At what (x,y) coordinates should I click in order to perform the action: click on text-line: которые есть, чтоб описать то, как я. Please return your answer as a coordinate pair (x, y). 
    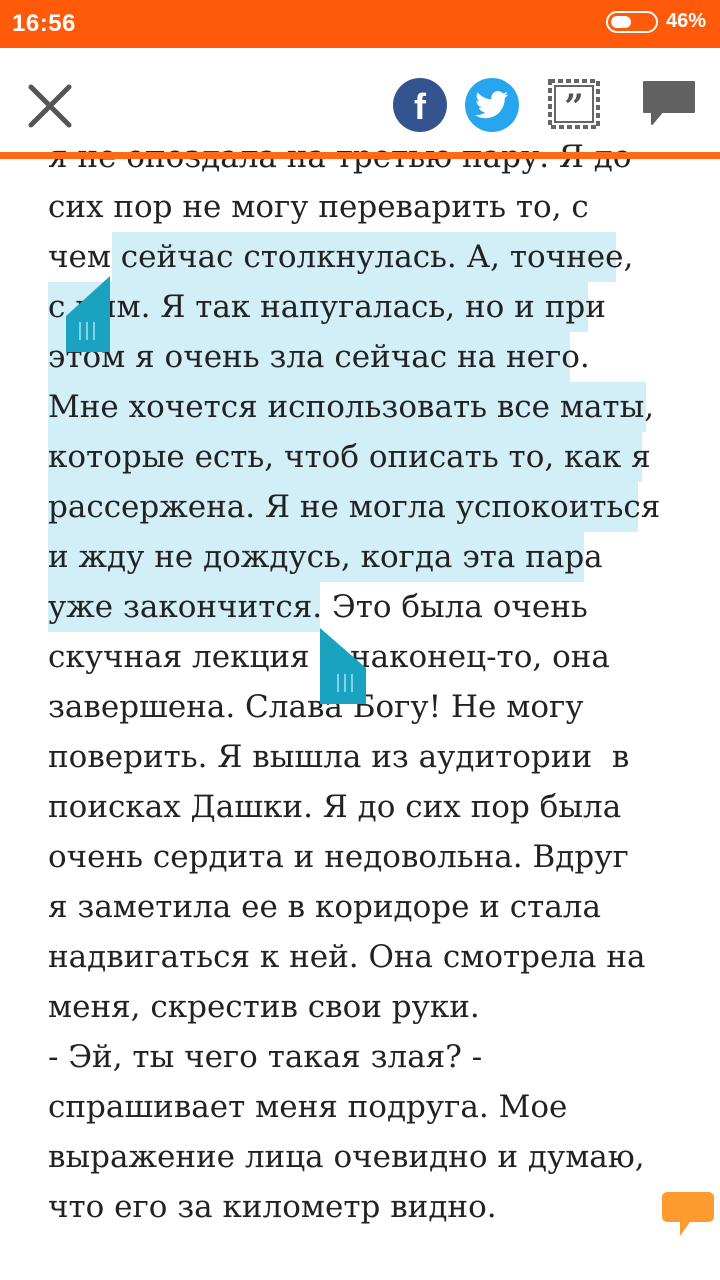
    Looking at the image, I should click on (349, 457).